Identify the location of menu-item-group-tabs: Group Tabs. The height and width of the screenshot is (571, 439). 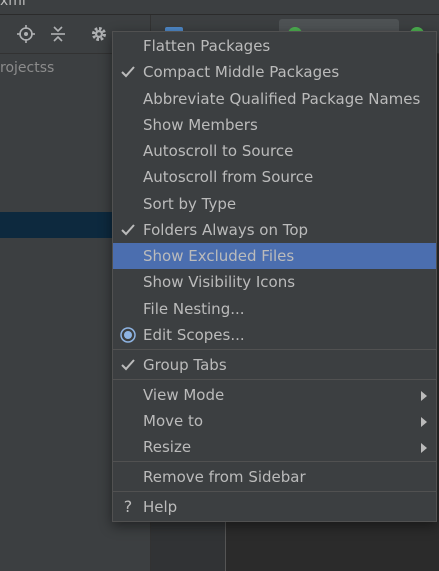
(274, 365).